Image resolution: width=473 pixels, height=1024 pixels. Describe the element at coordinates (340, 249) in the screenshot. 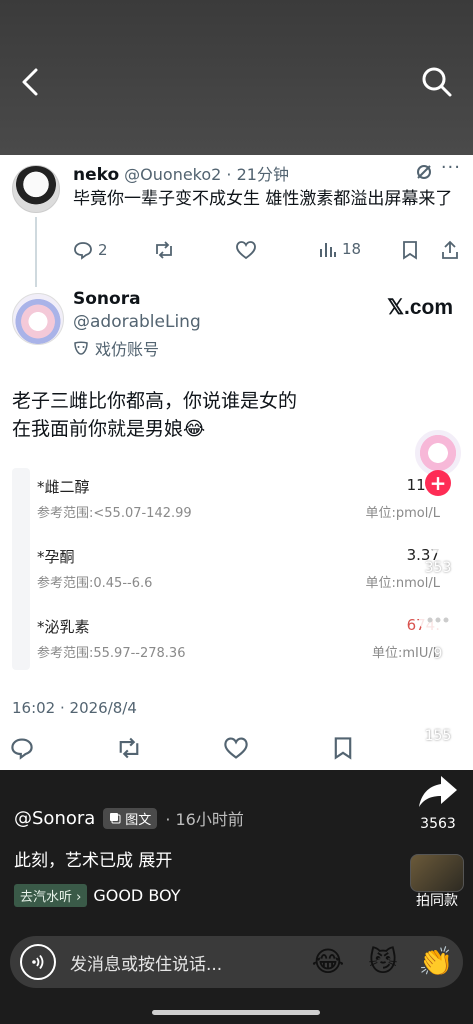

I see `reply-views: 18` at that location.